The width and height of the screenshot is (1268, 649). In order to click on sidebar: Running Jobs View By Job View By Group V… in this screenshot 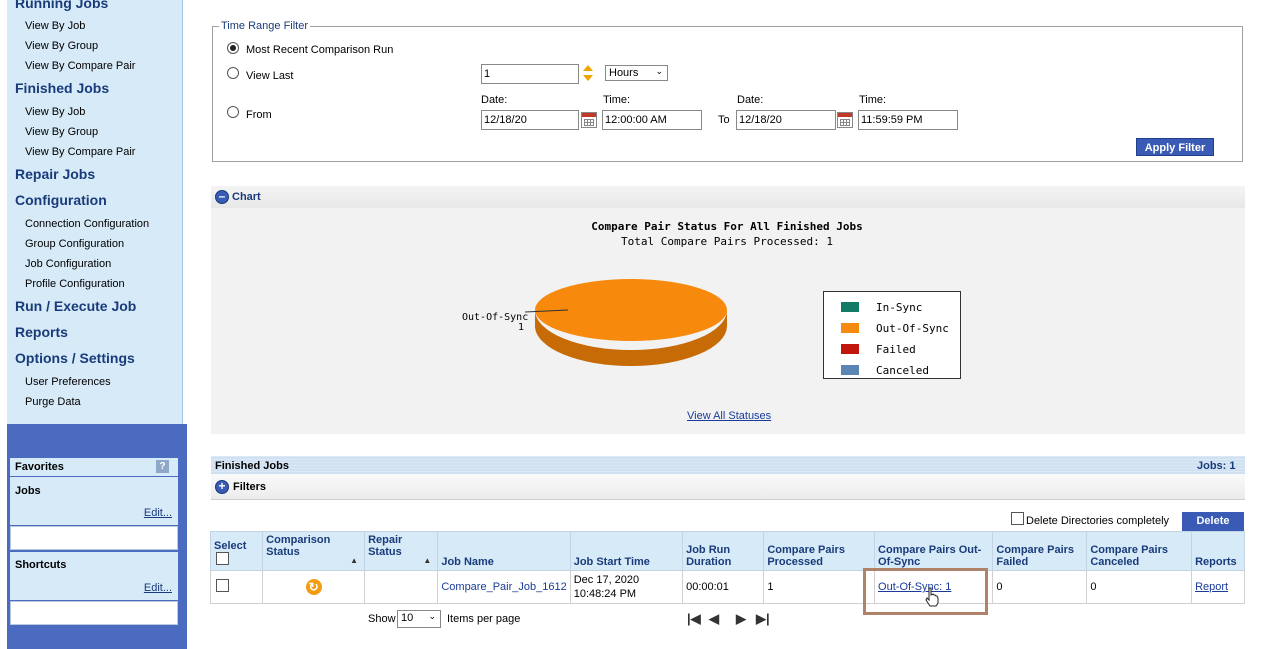, I will do `click(93, 324)`.